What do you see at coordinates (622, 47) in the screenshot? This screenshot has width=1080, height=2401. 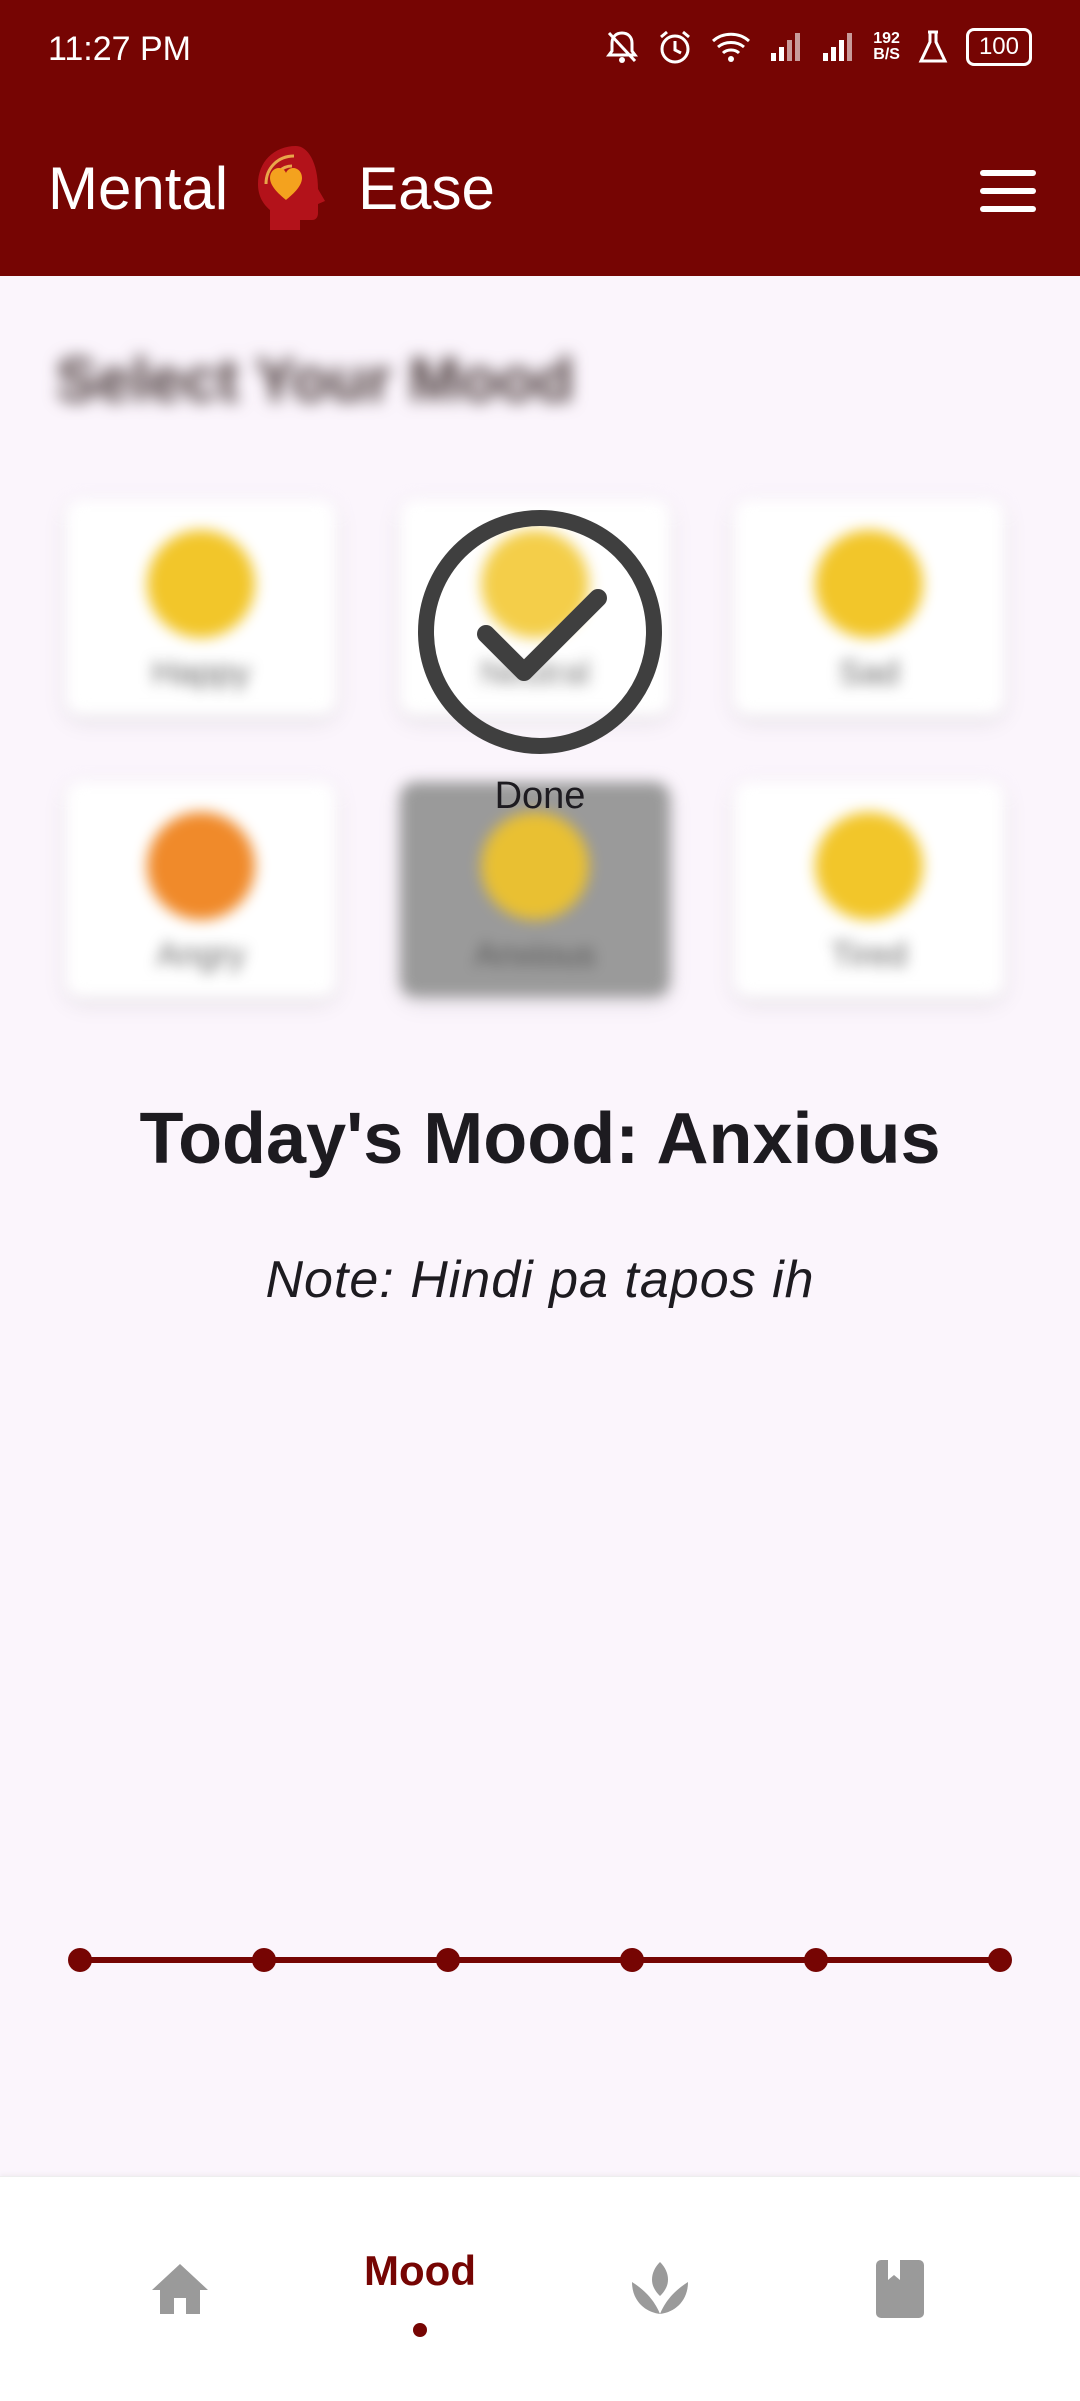 I see `bell-off-icon` at bounding box center [622, 47].